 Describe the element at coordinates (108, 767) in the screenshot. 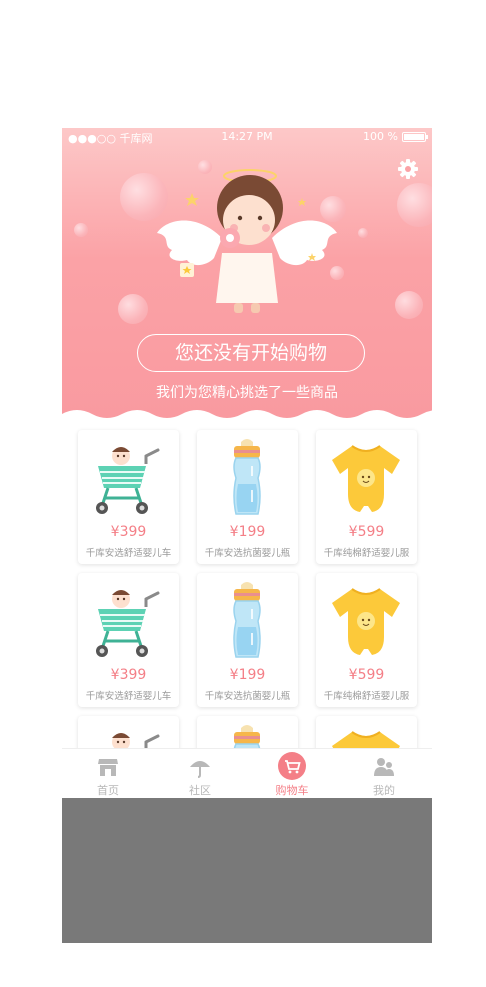

I see `storefront-icon` at that location.